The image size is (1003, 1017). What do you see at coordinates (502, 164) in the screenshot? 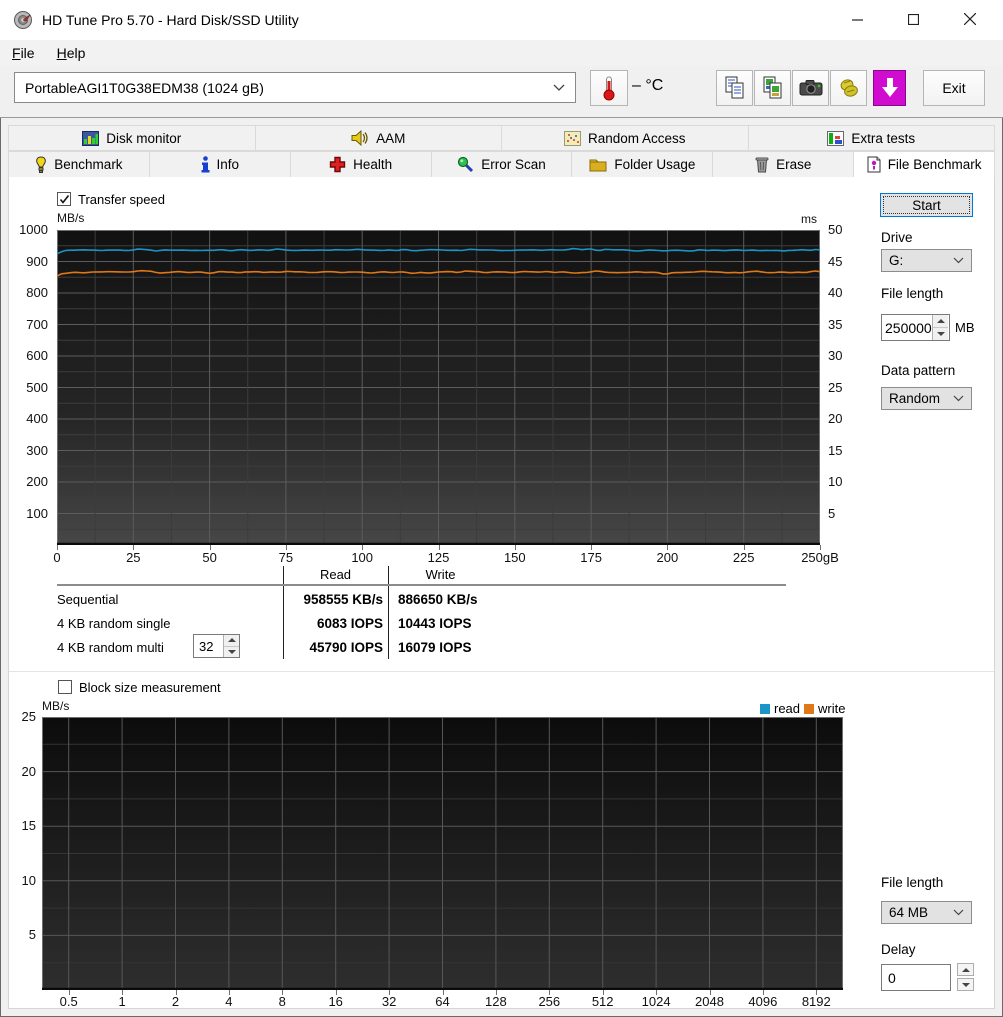
I see `tab-error-scan: Error Scan` at bounding box center [502, 164].